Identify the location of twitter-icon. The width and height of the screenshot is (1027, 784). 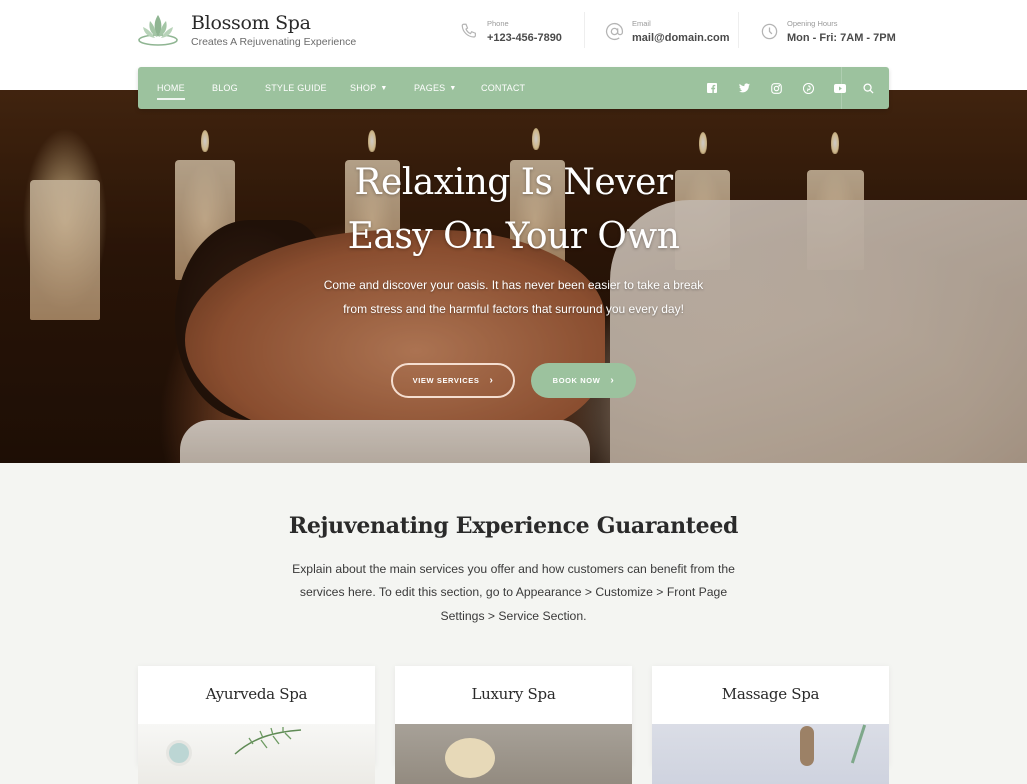
(744, 88).